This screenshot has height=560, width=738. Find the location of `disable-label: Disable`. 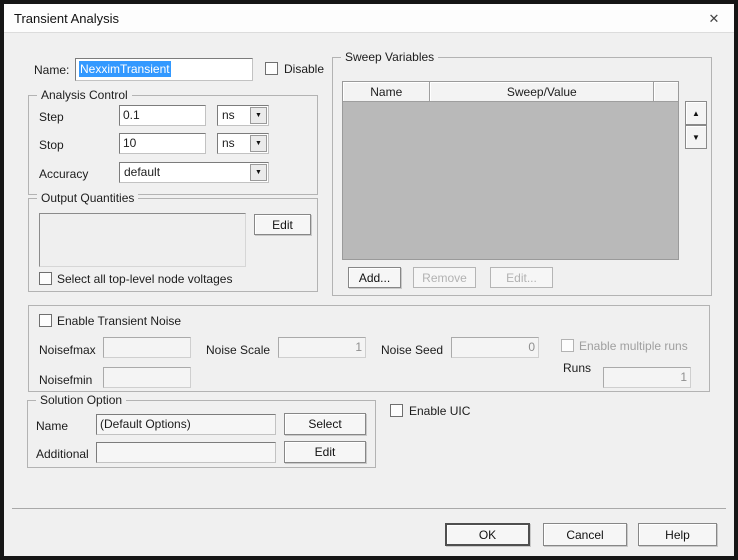

disable-label: Disable is located at coordinates (304, 69).